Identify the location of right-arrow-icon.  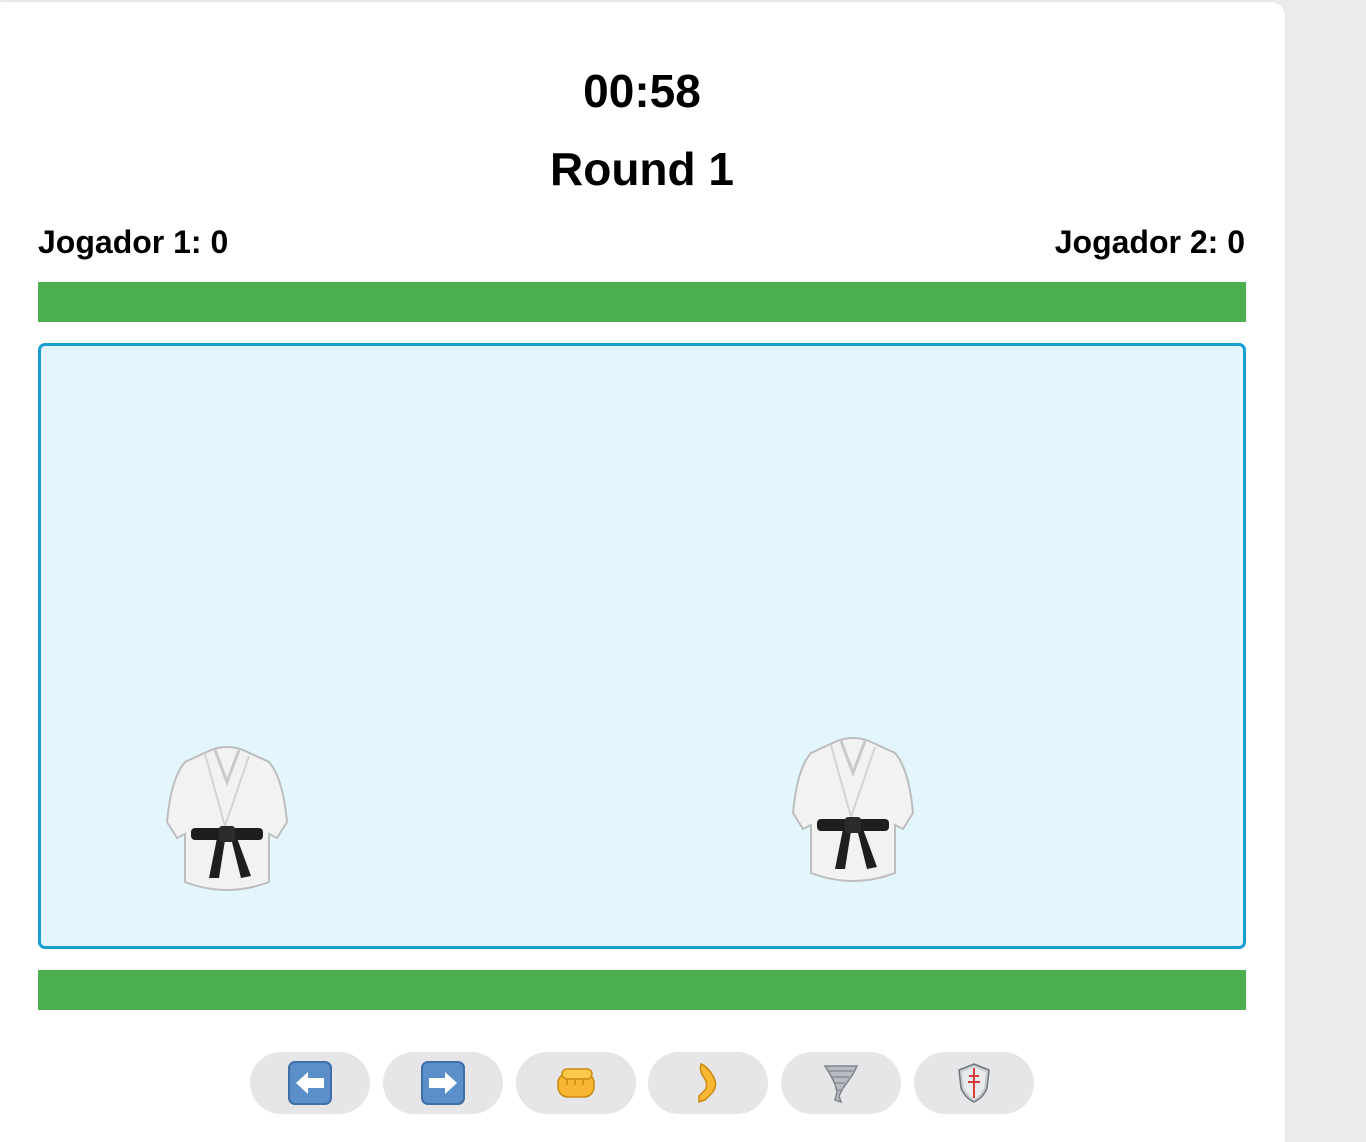
(443, 1083).